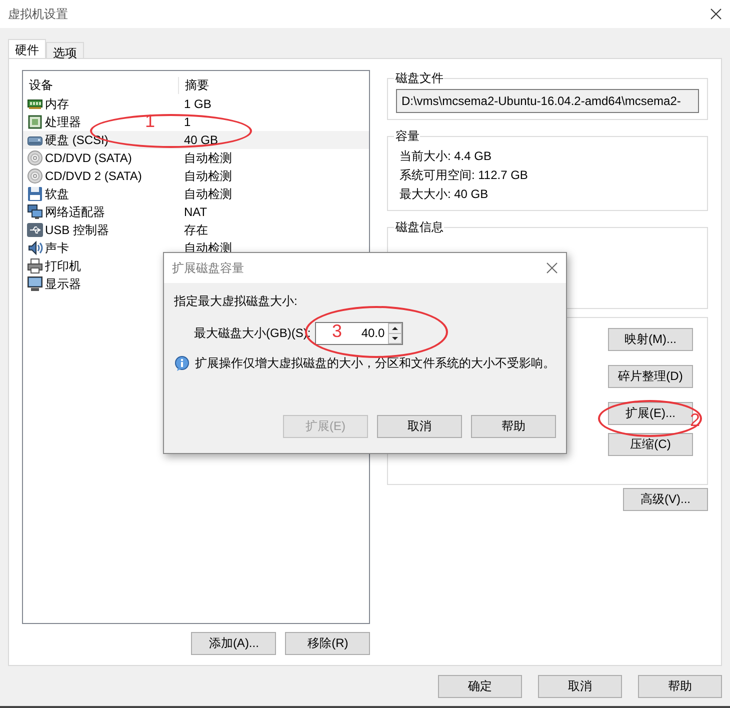 This screenshot has width=730, height=708. What do you see at coordinates (57, 104) in the screenshot?
I see `device-name: 内存` at bounding box center [57, 104].